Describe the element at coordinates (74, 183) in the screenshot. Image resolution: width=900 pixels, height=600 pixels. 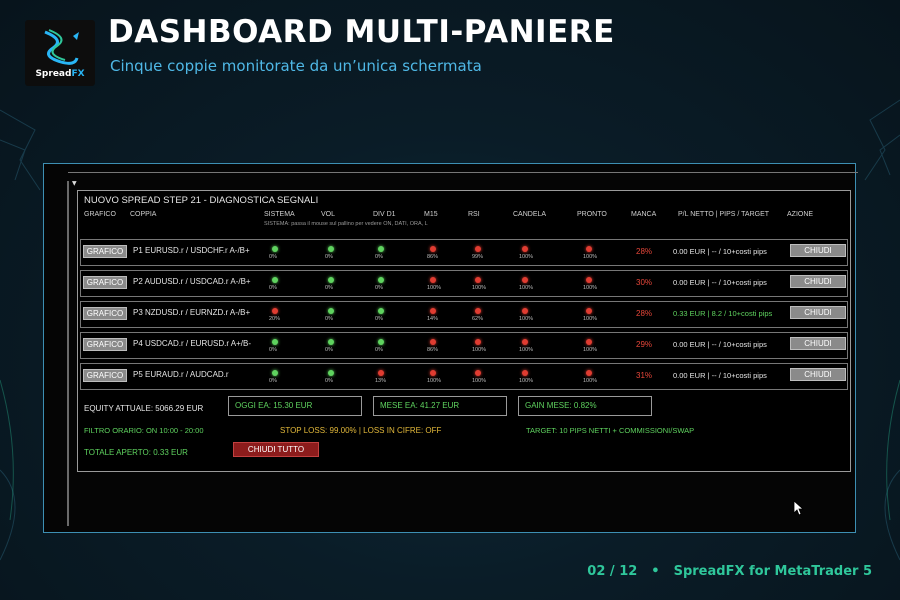
I see `dropdown-arrow-icon: ▼` at that location.